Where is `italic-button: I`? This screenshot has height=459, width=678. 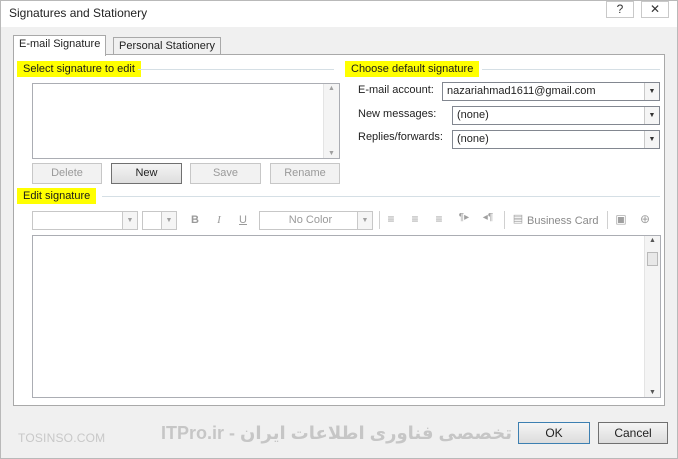
italic-button: I is located at coordinates (219, 220).